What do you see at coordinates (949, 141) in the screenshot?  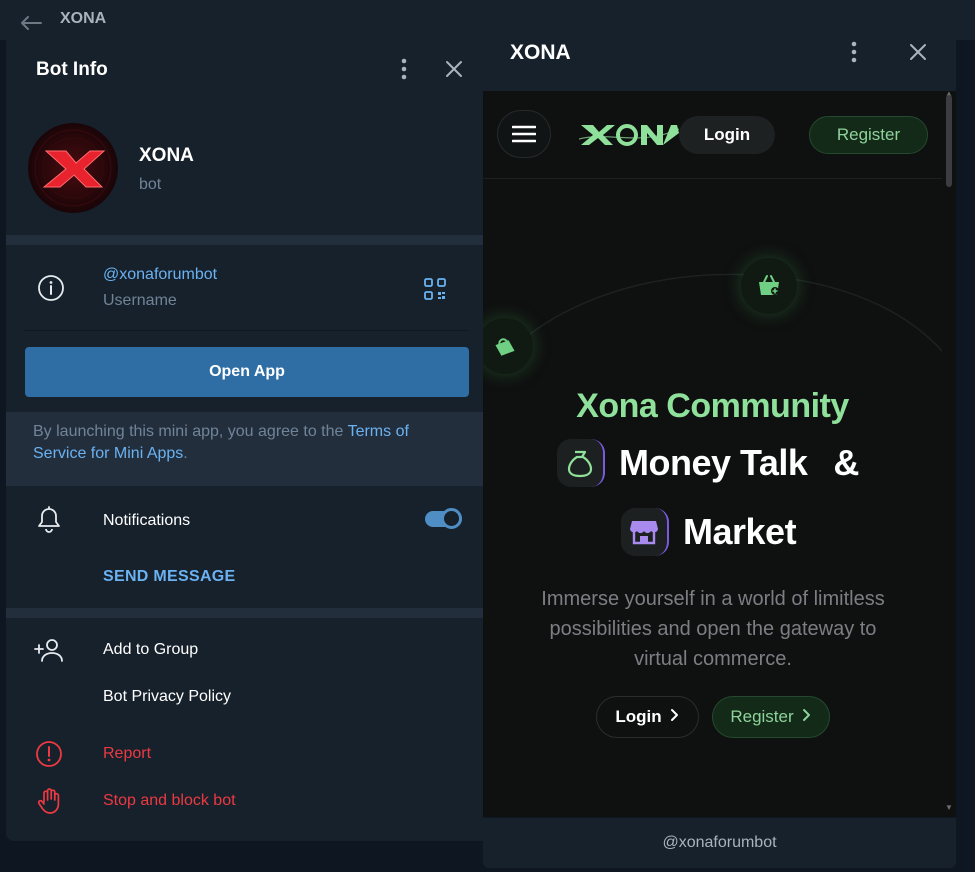 I see `scroll-thumb` at bounding box center [949, 141].